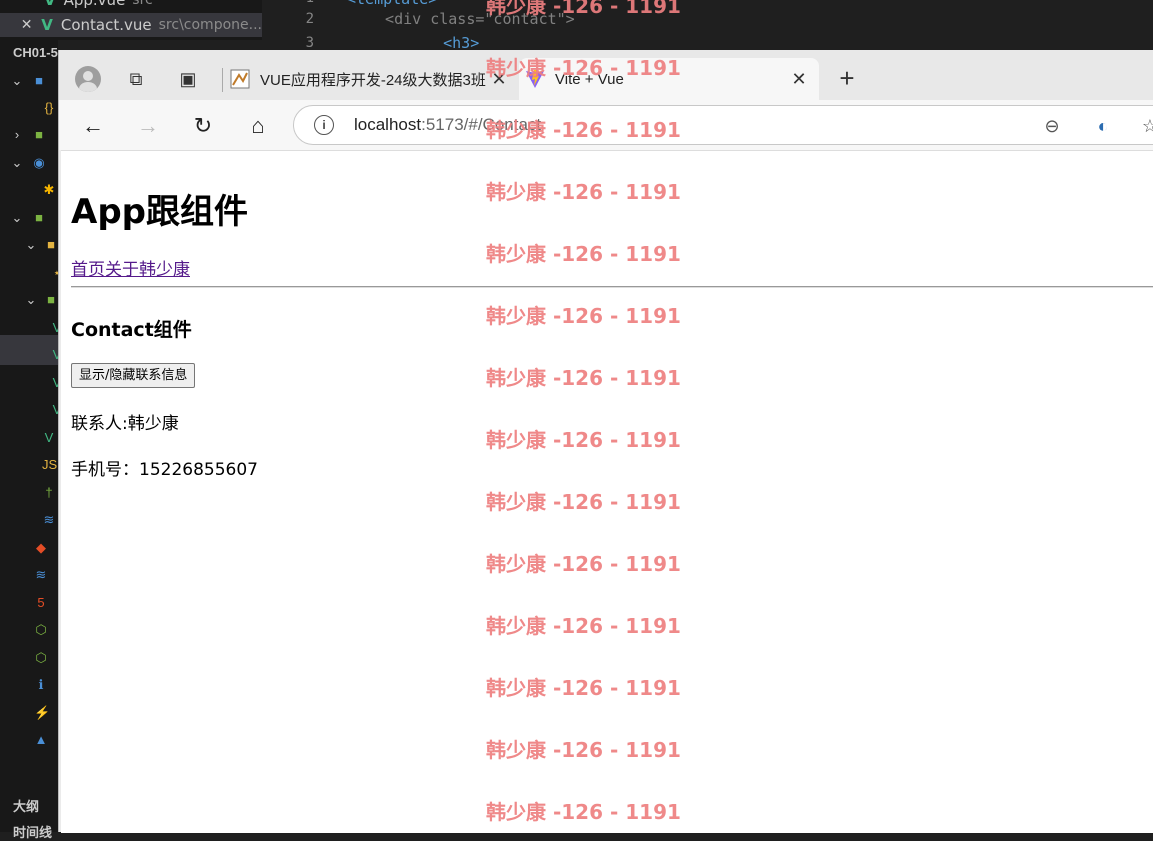 The width and height of the screenshot is (1153, 841). I want to click on lightning-icon: ⚡, so click(42, 712).